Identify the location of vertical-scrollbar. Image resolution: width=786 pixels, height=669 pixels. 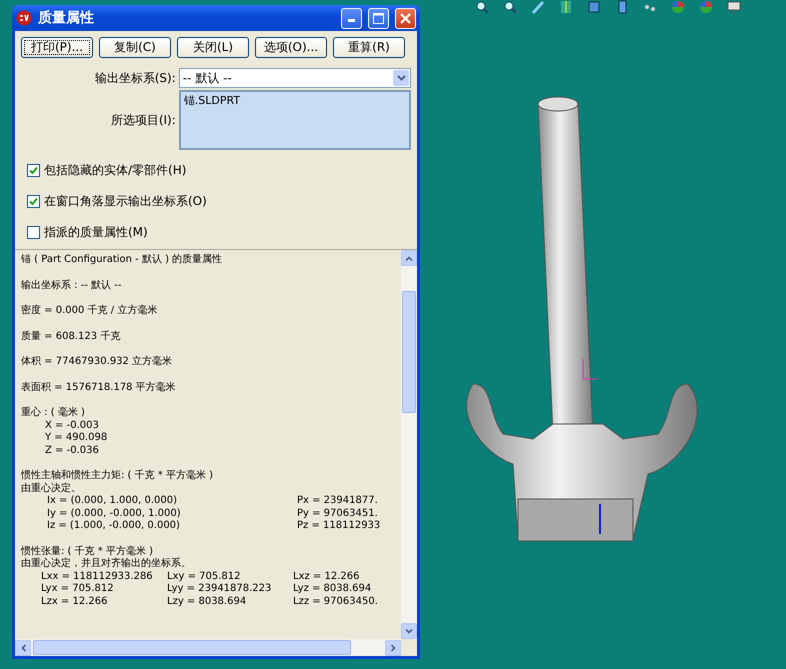
(409, 444).